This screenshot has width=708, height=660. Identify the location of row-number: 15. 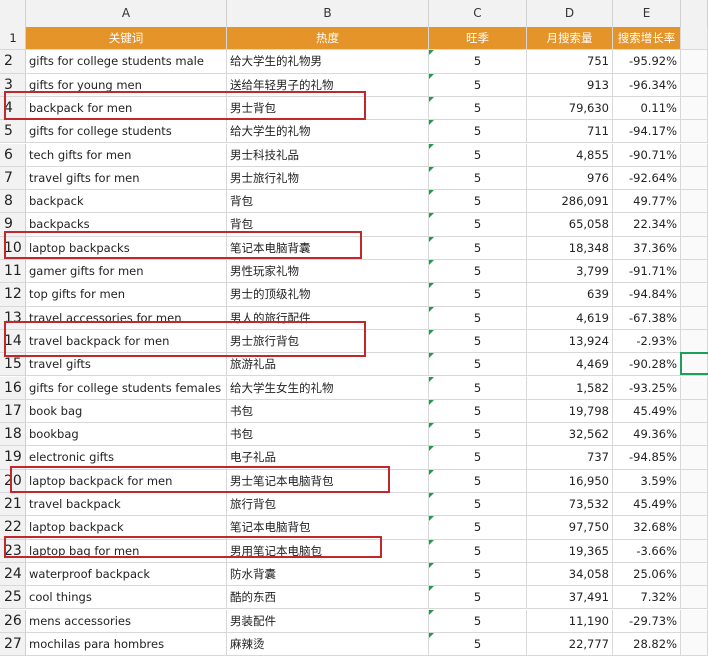
(13, 364).